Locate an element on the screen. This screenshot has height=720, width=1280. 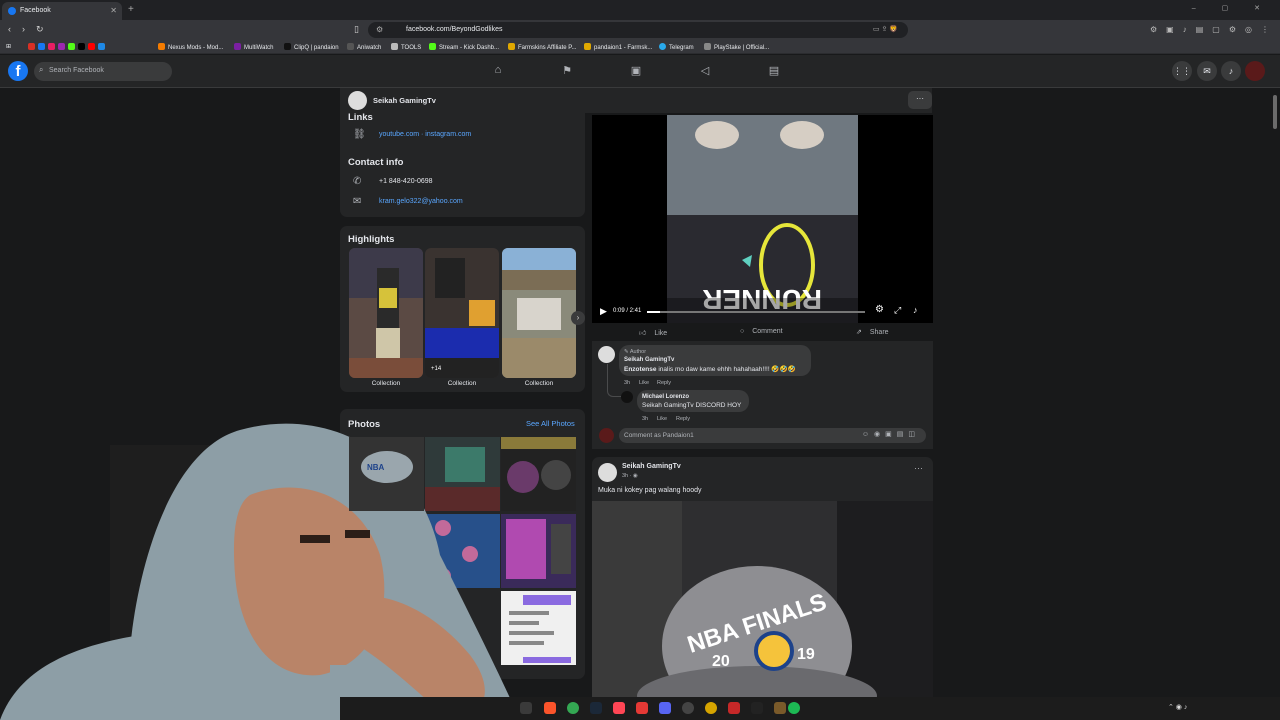
reply-like-link: Like is located at coordinates (662, 419).